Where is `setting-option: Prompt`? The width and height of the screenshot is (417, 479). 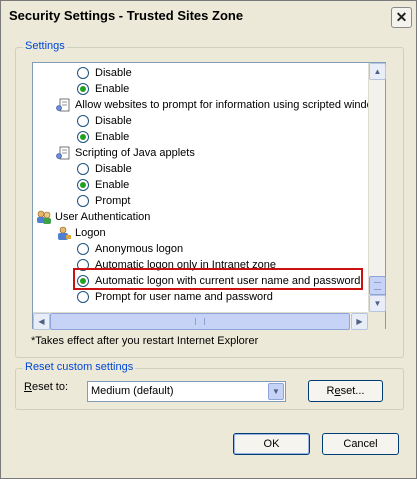
setting-option: Prompt is located at coordinates (231, 201).